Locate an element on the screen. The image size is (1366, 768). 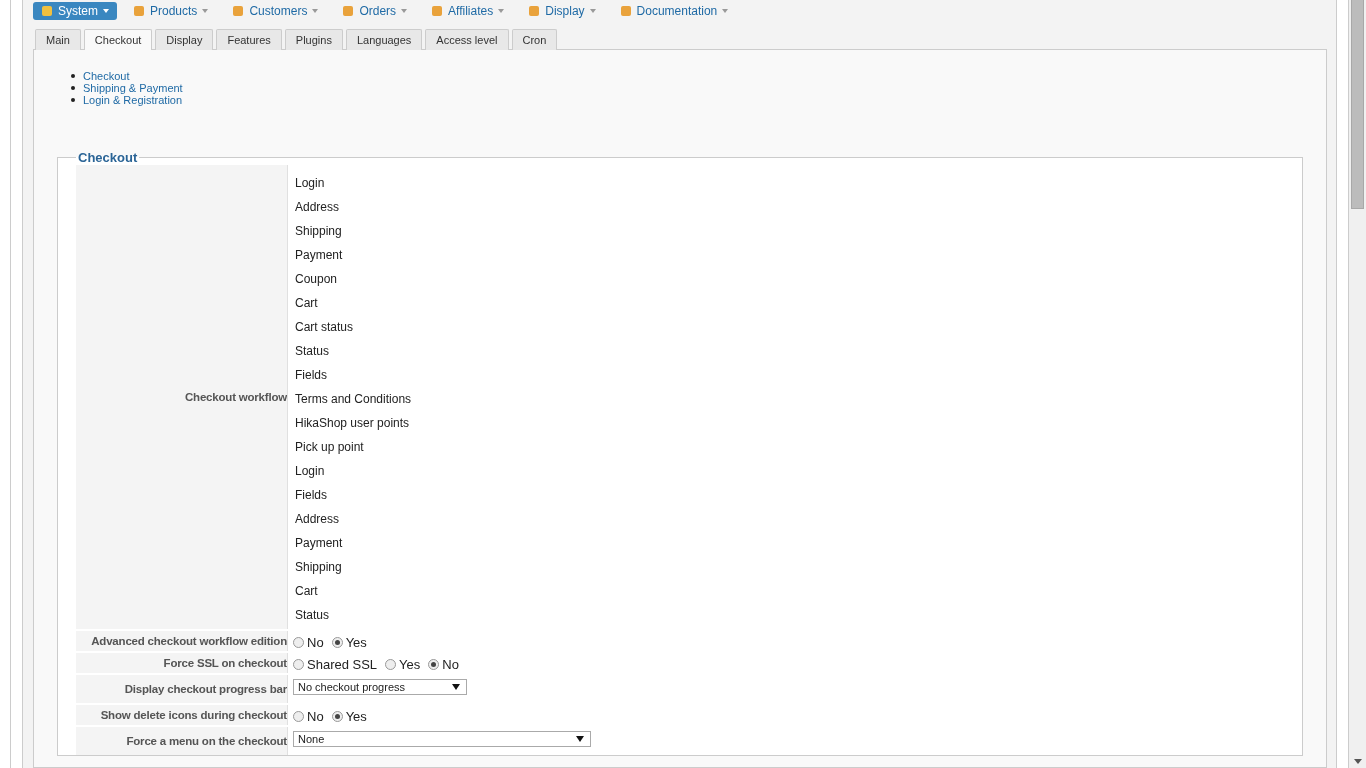
scrollbar is located at coordinates (1357, 384).